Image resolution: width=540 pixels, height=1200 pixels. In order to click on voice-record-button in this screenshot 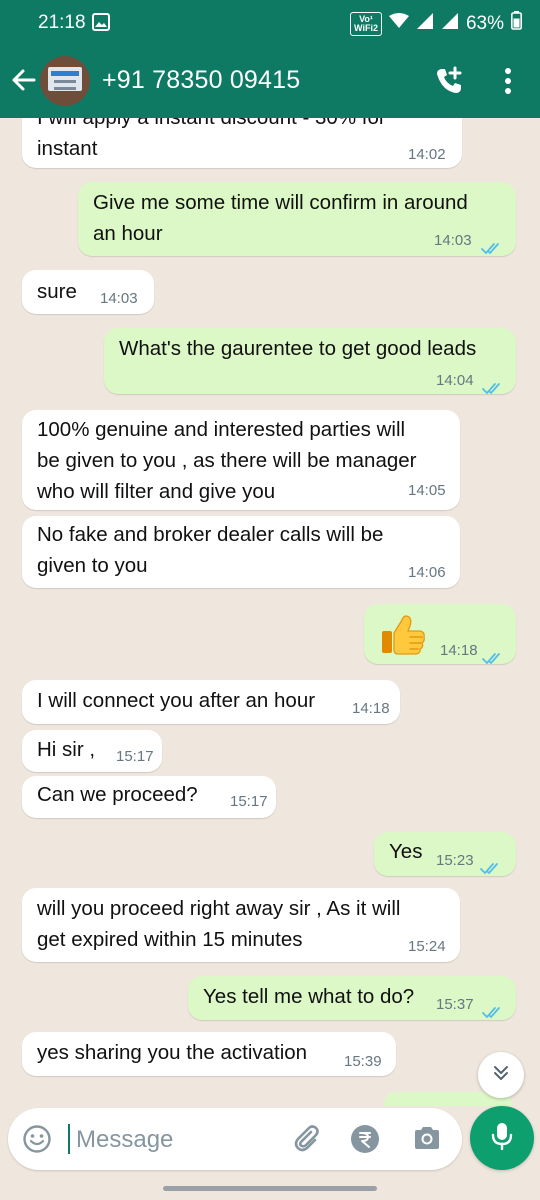, I will do `click(502, 1138)`.